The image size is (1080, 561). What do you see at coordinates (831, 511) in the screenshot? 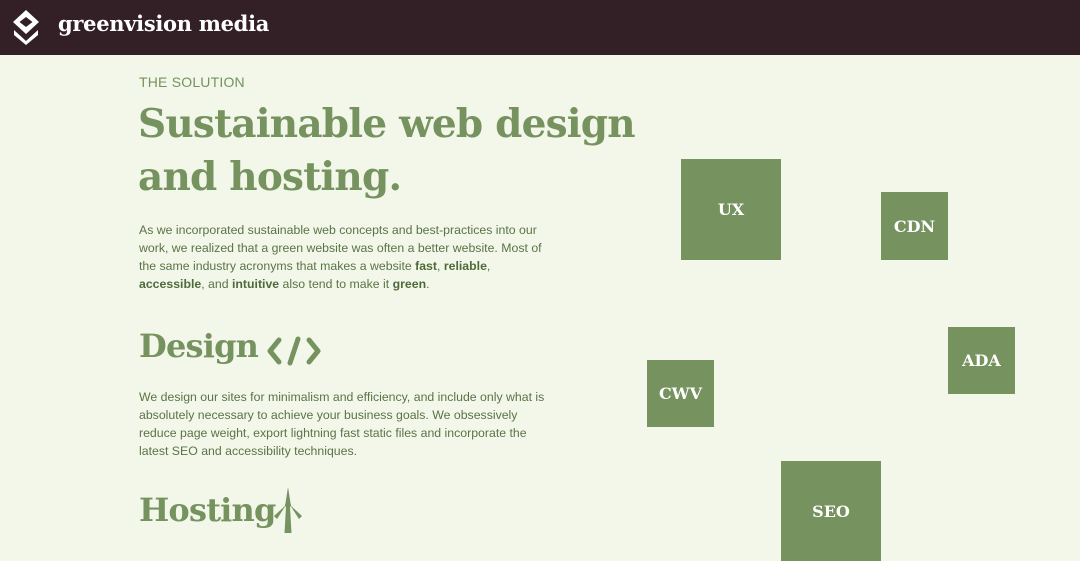
I see `tile-seo: SEO` at bounding box center [831, 511].